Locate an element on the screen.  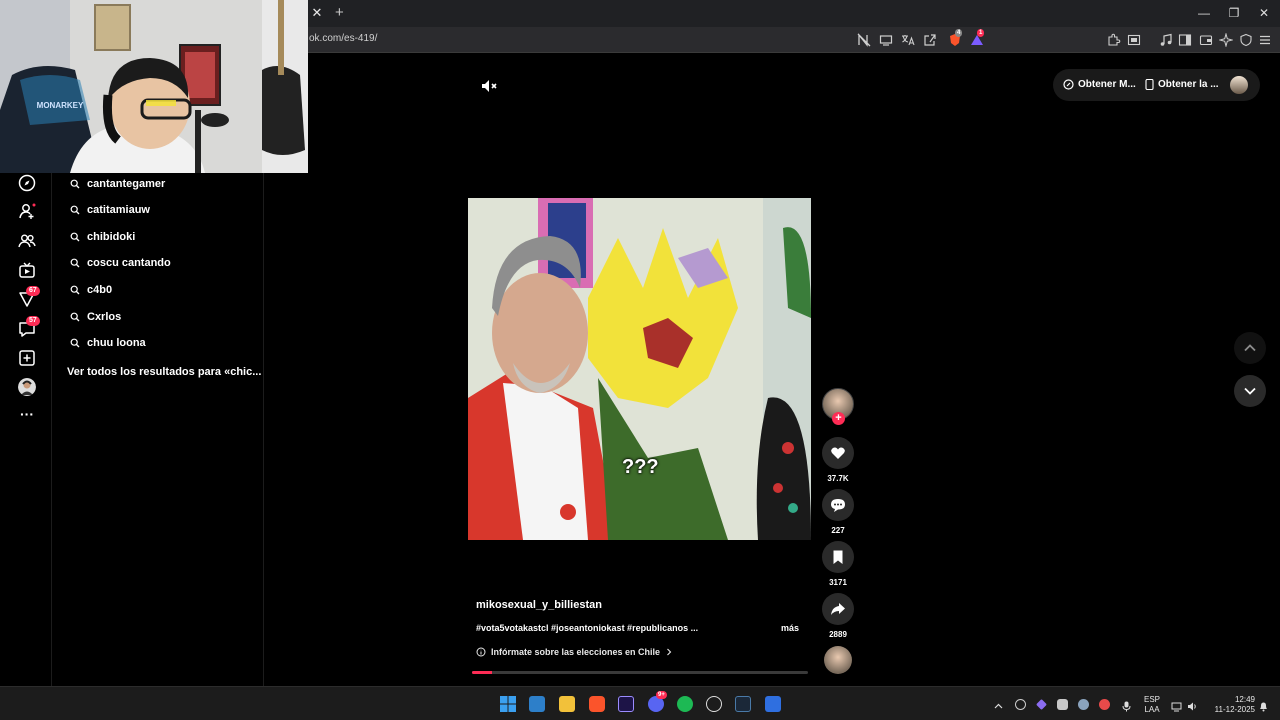
media-music-icon is located at coordinates (1166, 40).